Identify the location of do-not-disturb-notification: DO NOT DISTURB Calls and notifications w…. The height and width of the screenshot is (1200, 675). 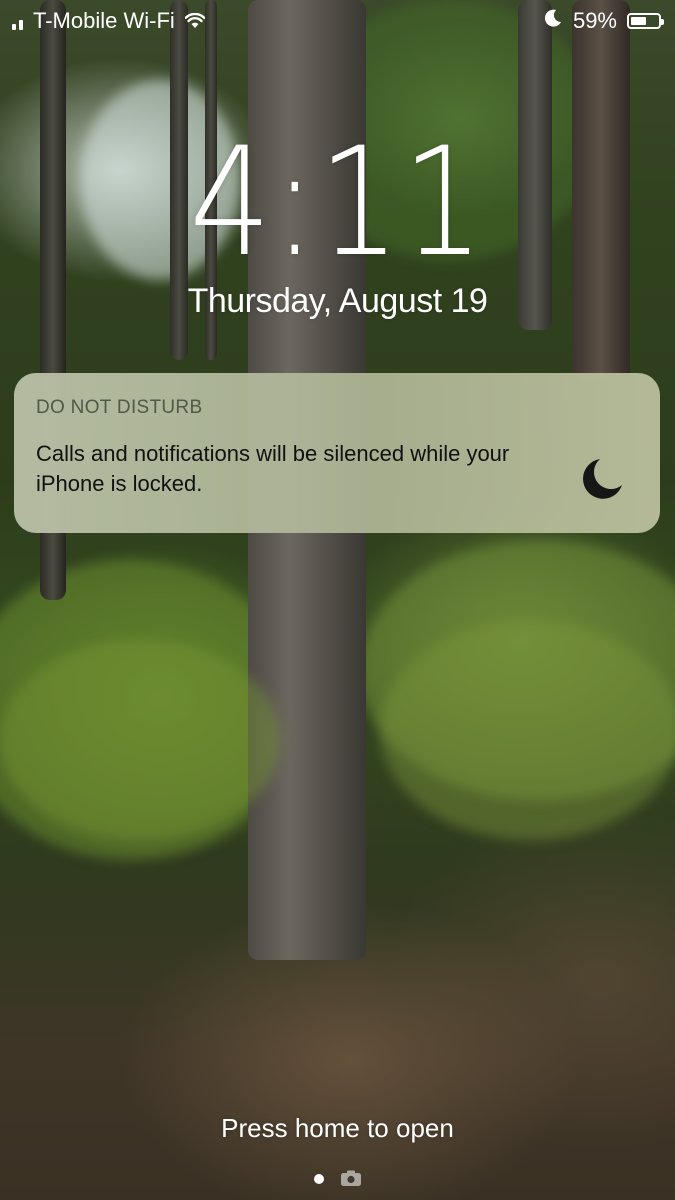
(337, 453).